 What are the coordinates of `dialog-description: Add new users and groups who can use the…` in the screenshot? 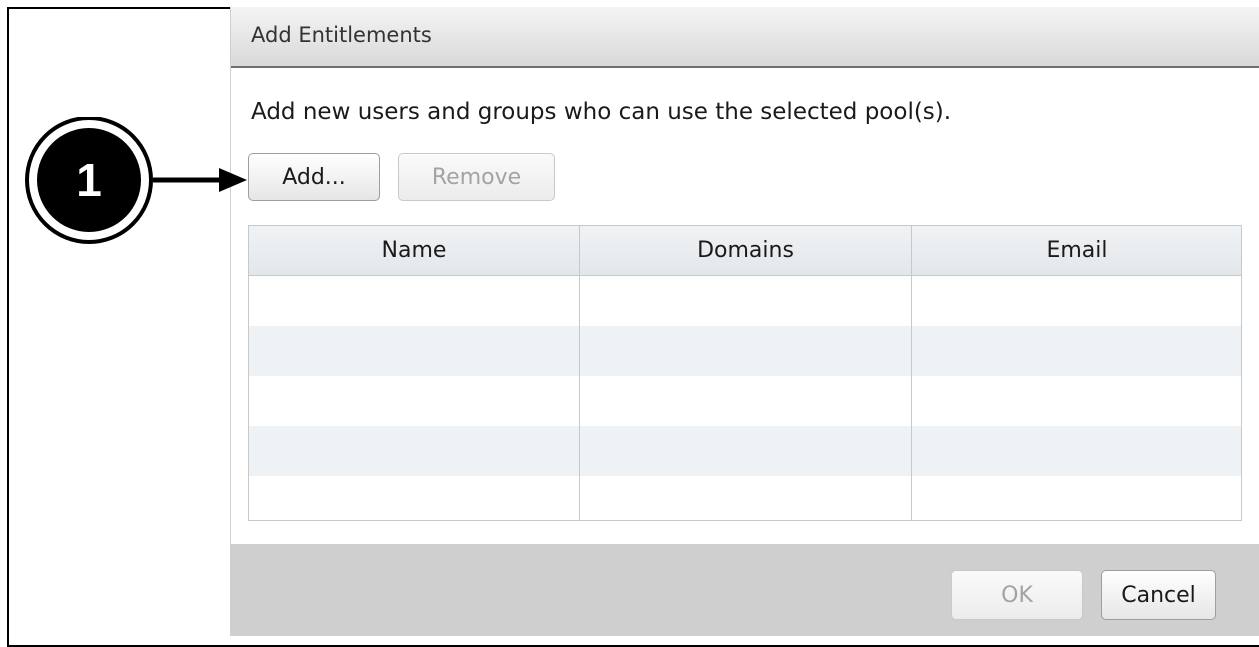 It's located at (601, 112).